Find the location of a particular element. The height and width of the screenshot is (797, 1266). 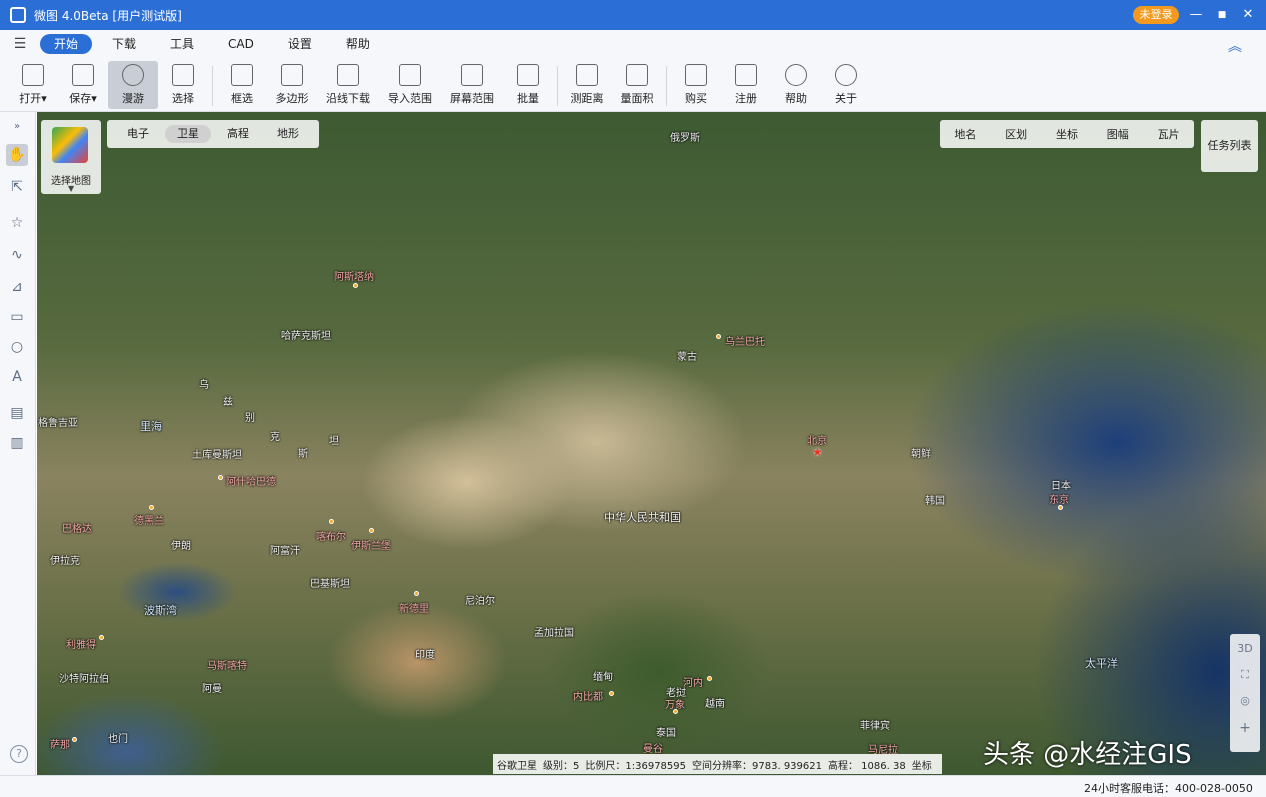

place-label: 也门 is located at coordinates (118, 739).